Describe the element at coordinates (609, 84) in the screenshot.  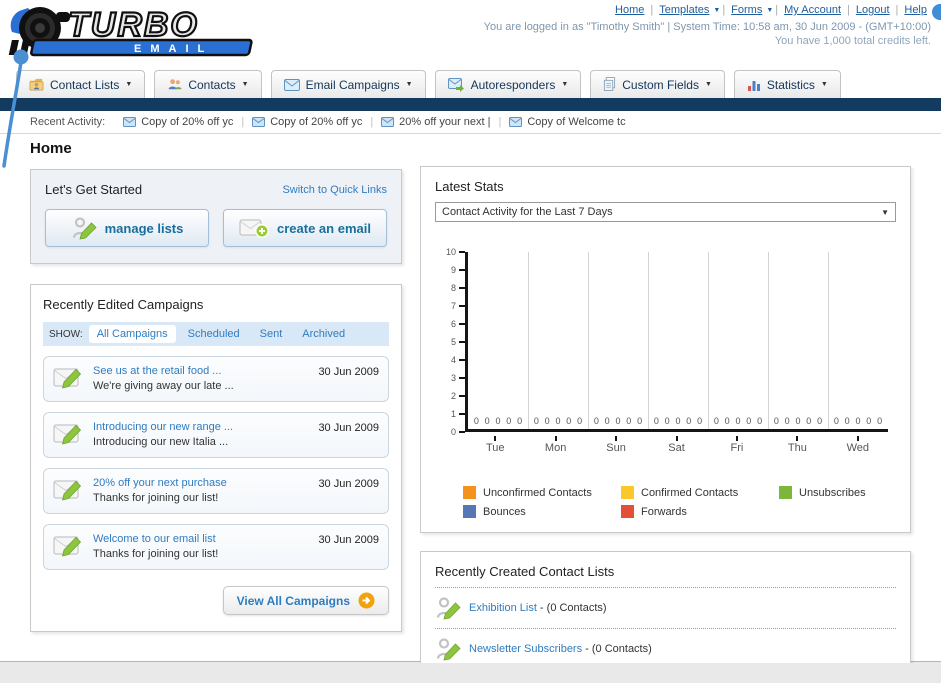
I see `custom-fields-icon` at that location.